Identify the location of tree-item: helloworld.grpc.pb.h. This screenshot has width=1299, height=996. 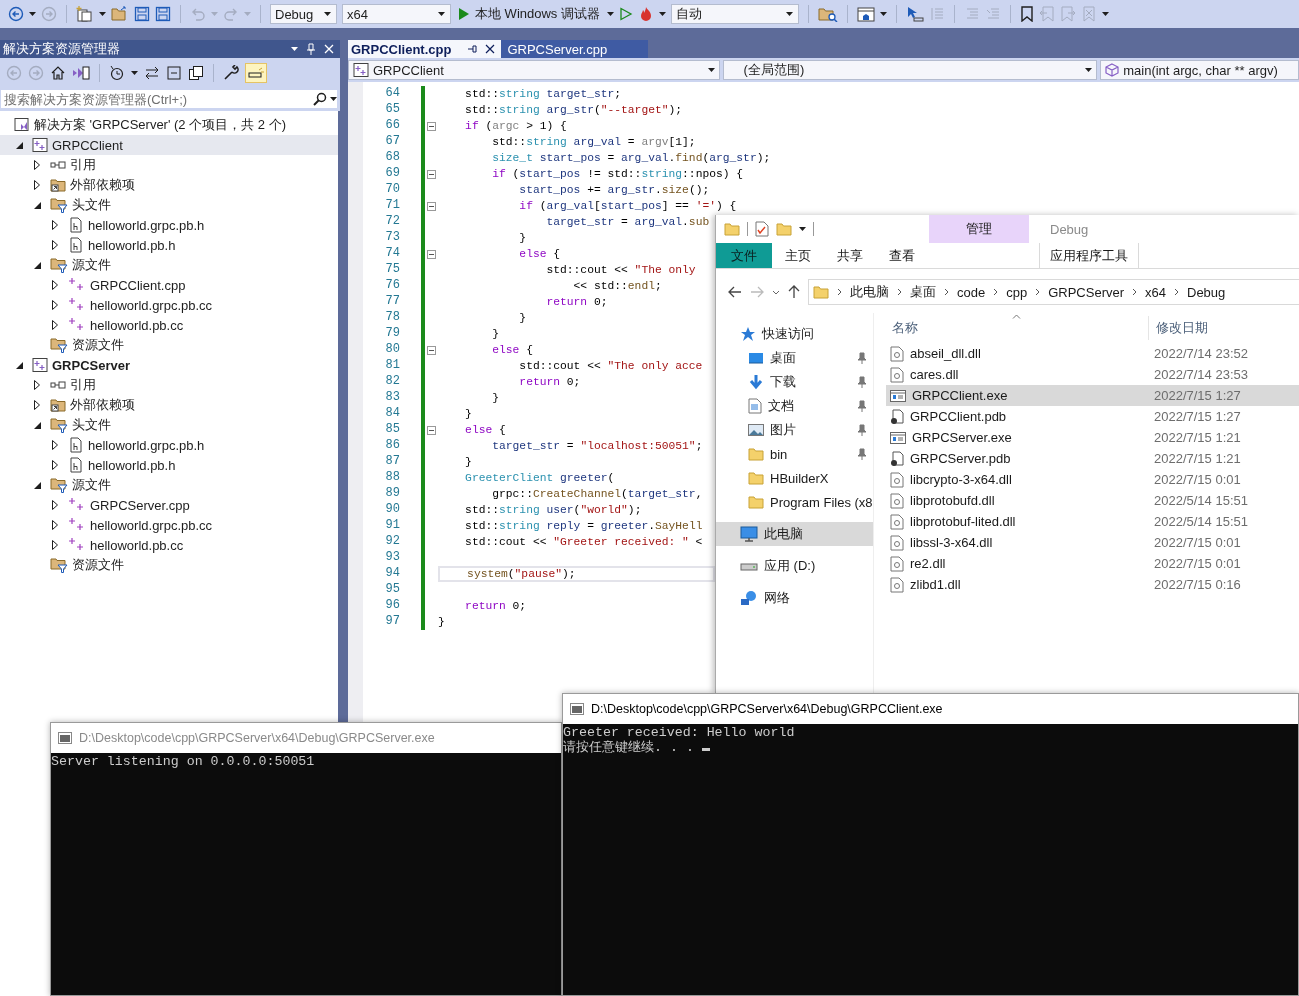
(169, 225).